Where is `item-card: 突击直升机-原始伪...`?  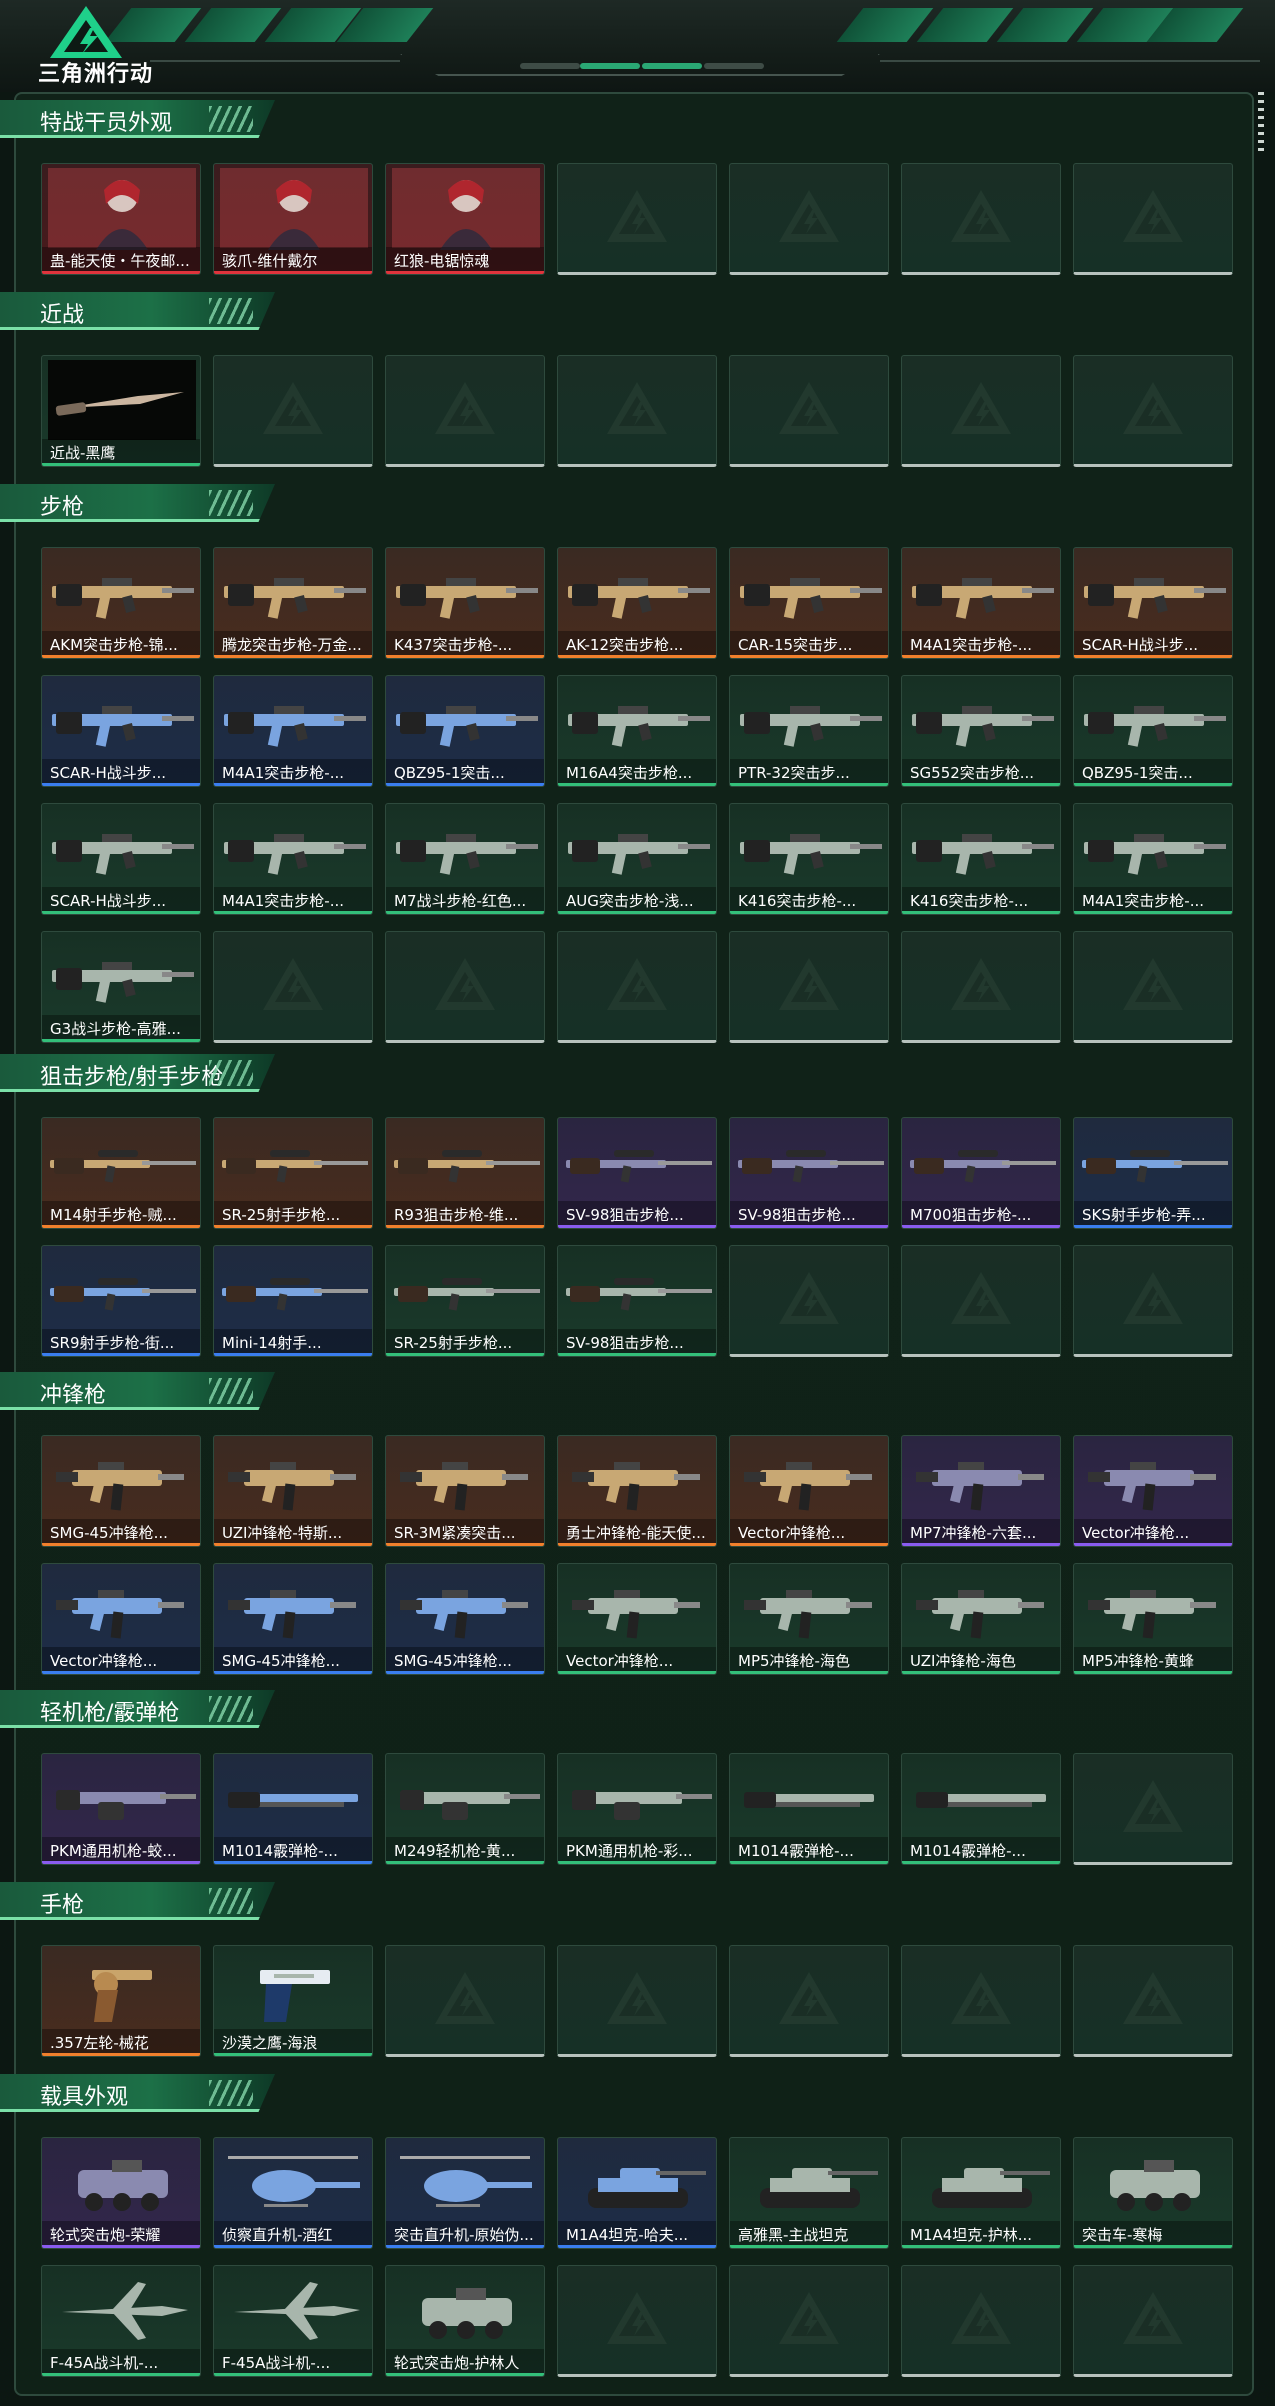 item-card: 突击直升机-原始伪... is located at coordinates (465, 2193).